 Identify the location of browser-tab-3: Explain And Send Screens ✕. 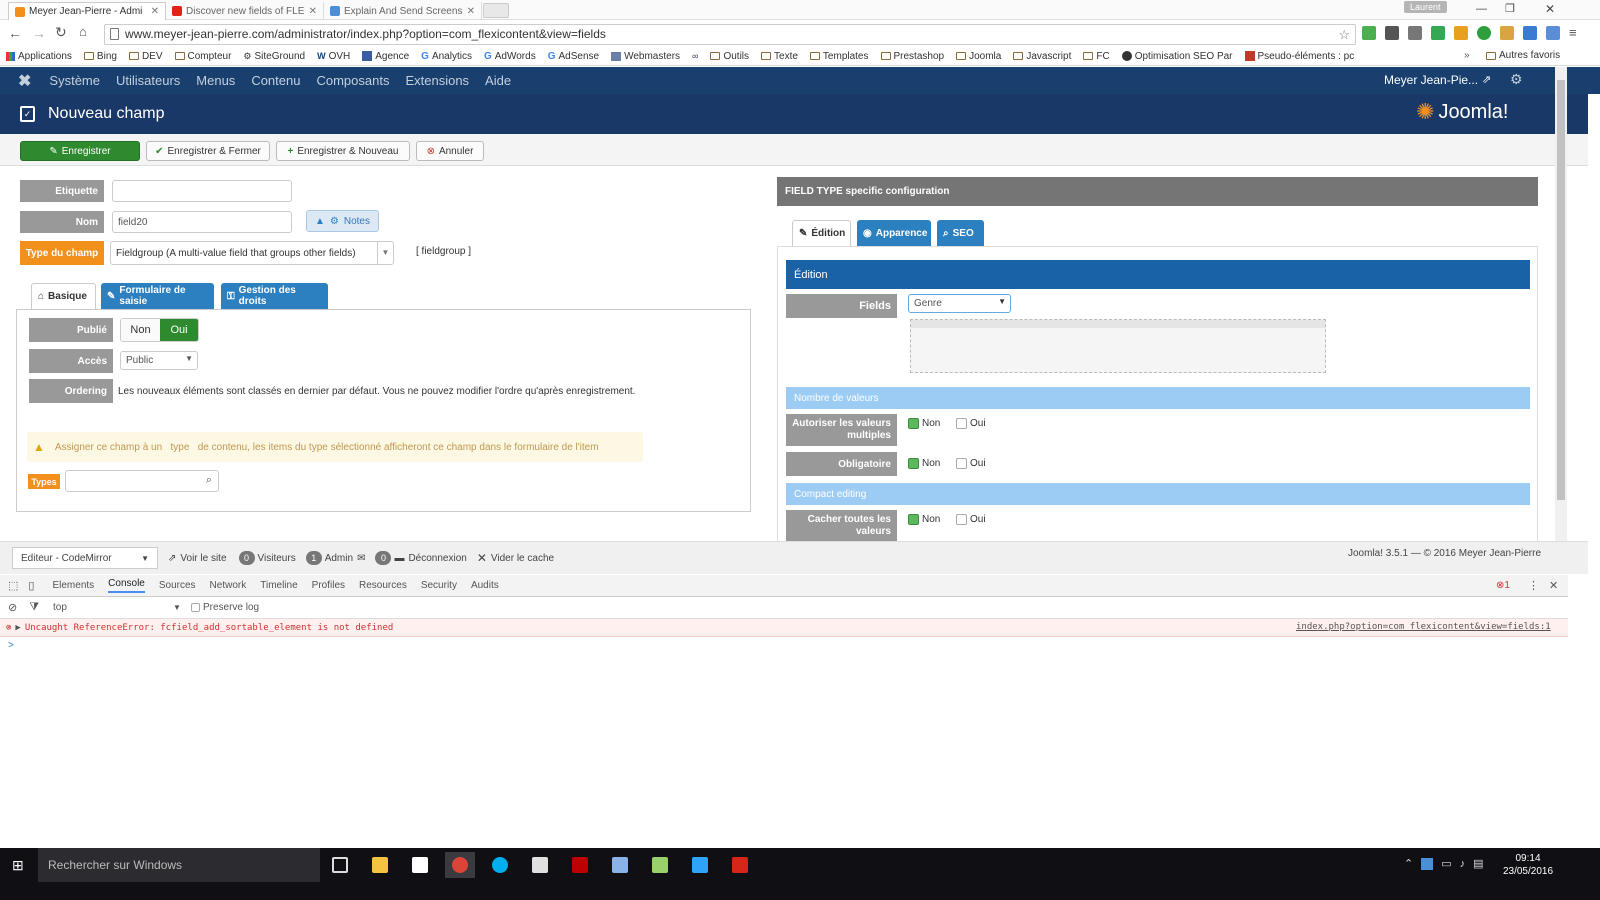
(403, 11).